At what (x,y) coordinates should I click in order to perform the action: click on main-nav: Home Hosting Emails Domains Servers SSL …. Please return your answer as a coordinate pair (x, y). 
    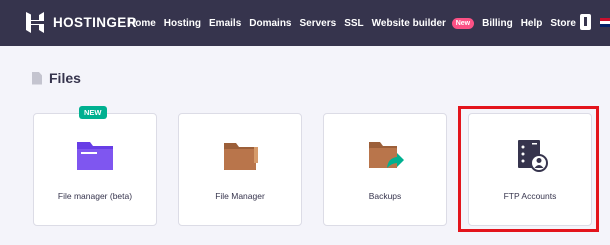
    Looking at the image, I should click on (363, 22).